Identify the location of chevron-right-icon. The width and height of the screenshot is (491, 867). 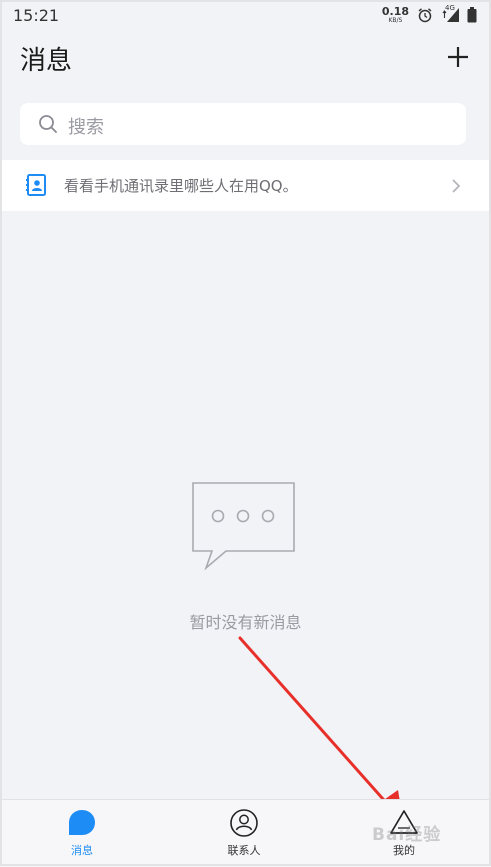
(456, 186).